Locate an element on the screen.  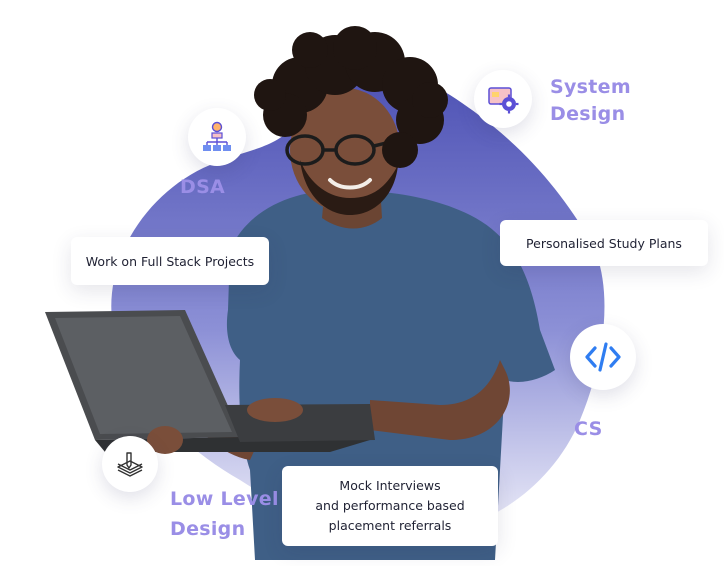
mock-interviews-line-2: and performance based is located at coordinates (390, 505).